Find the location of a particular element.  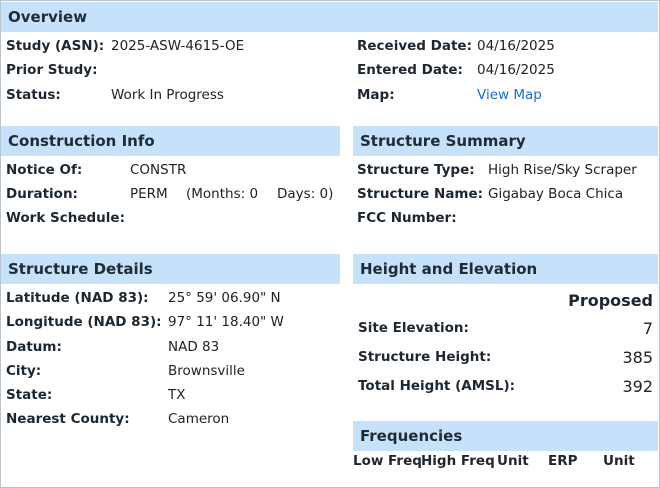

longitude-label: Longitude (NAD 83): is located at coordinates (84, 322).